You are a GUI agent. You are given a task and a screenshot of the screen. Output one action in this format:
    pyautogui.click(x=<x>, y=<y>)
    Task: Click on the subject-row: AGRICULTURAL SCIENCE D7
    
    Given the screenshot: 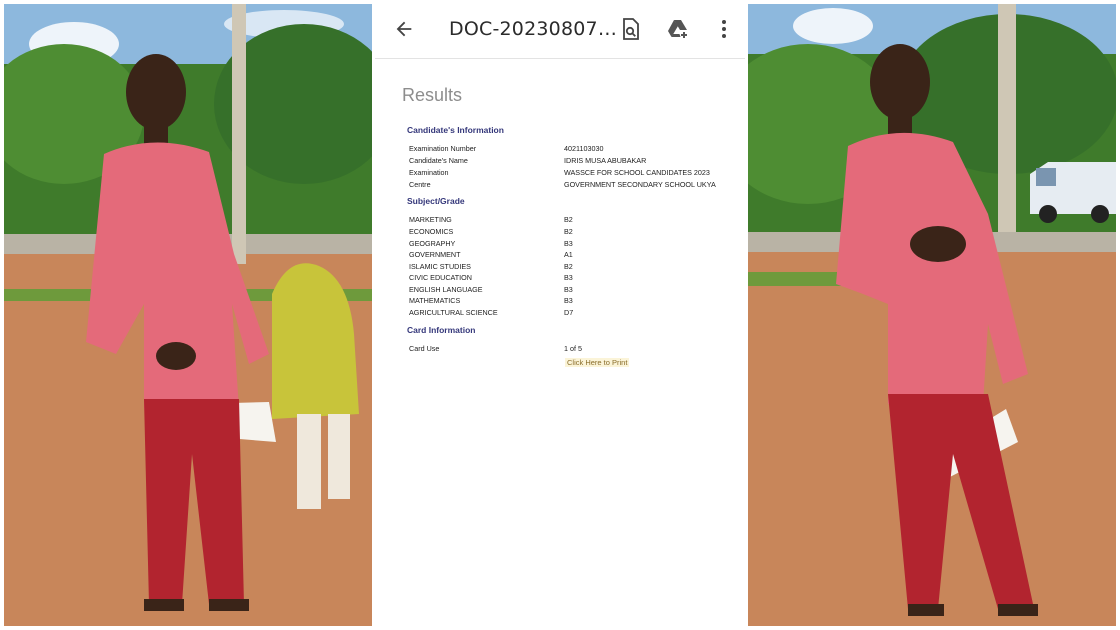 What is the action you would take?
    pyautogui.click(x=569, y=313)
    